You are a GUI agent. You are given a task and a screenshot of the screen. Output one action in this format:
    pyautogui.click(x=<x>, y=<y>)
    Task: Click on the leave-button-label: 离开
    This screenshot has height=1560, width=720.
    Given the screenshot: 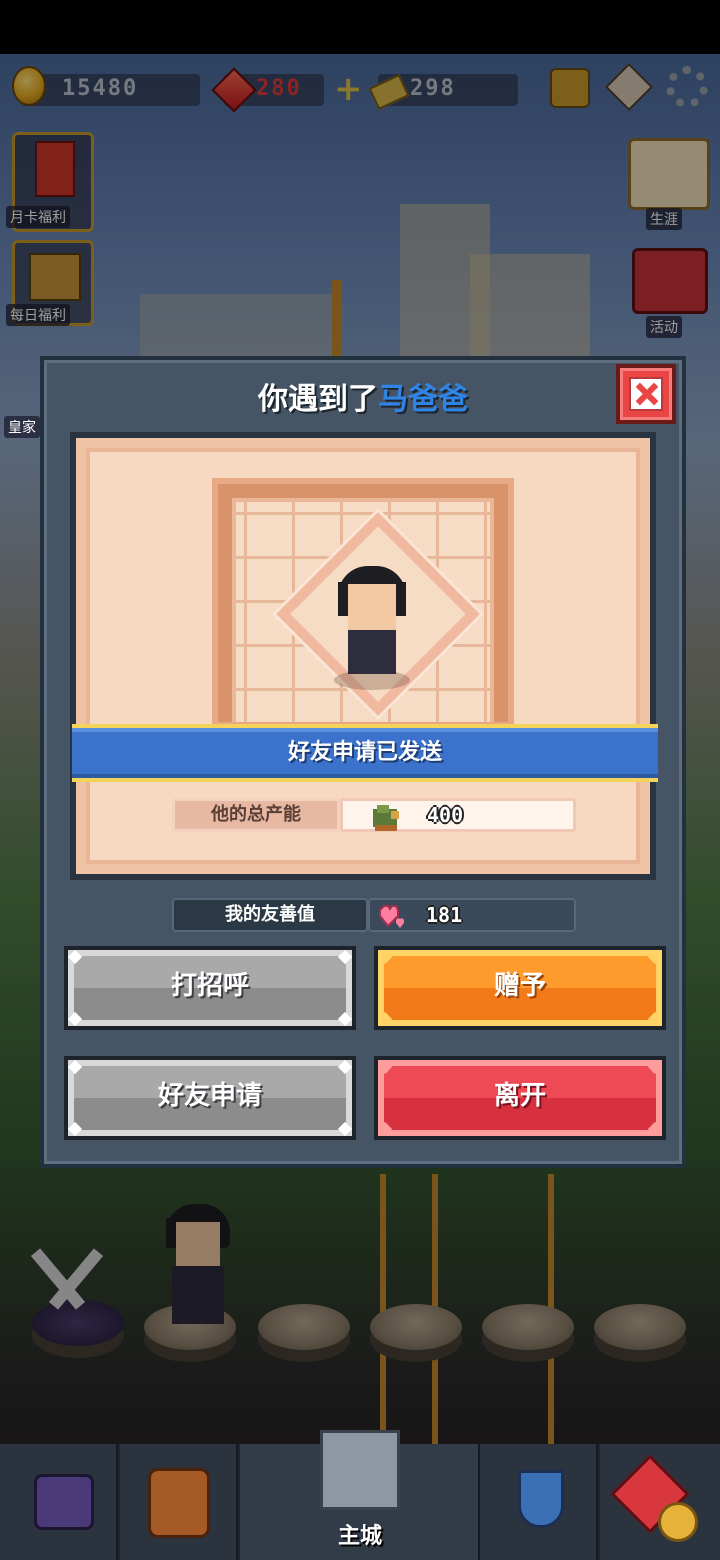 What is the action you would take?
    pyautogui.click(x=519, y=1096)
    